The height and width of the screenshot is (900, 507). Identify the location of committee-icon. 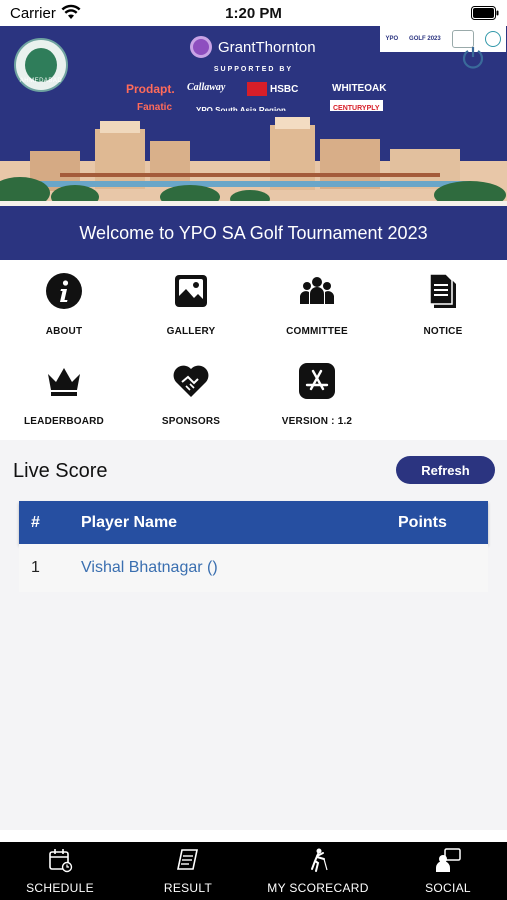
(317, 290).